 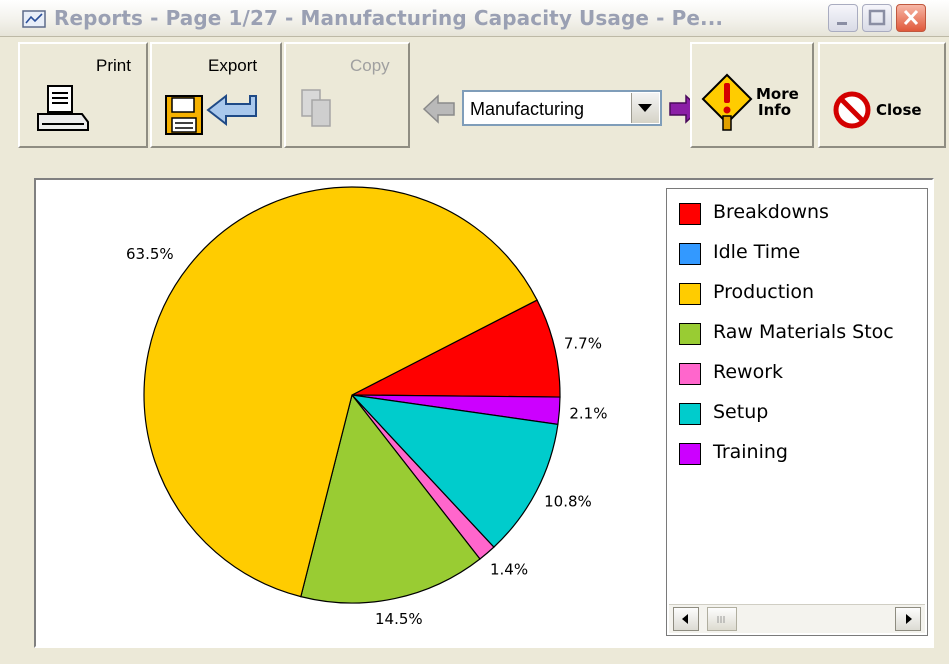 I want to click on more-info-label-line2: Info, so click(x=775, y=110).